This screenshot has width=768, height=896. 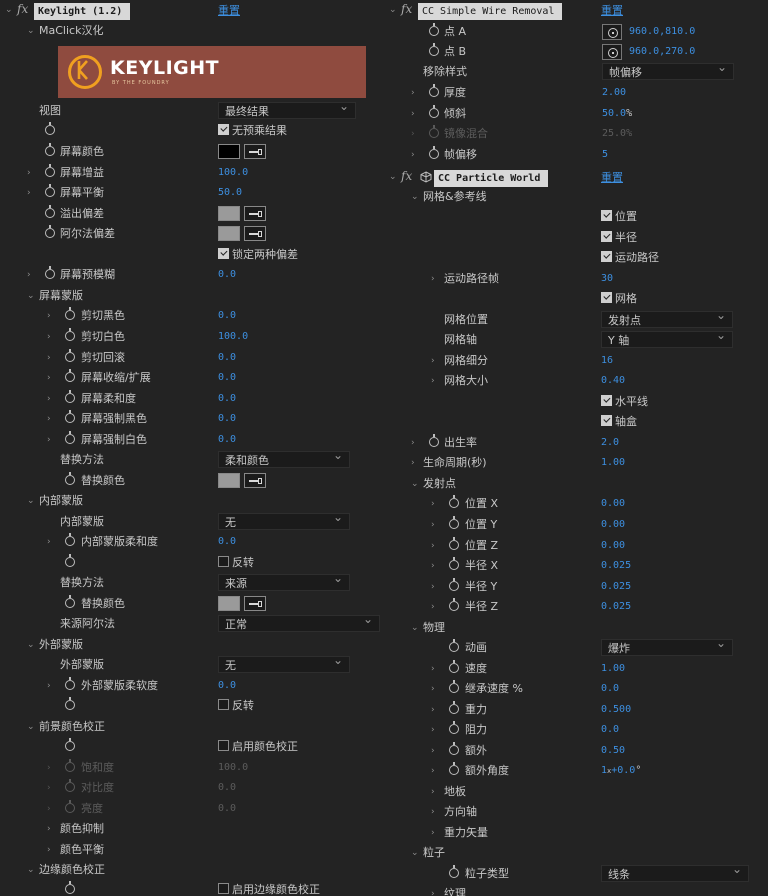 What do you see at coordinates (236, 706) in the screenshot?
I see `outside-invert-checkbox: 反转` at bounding box center [236, 706].